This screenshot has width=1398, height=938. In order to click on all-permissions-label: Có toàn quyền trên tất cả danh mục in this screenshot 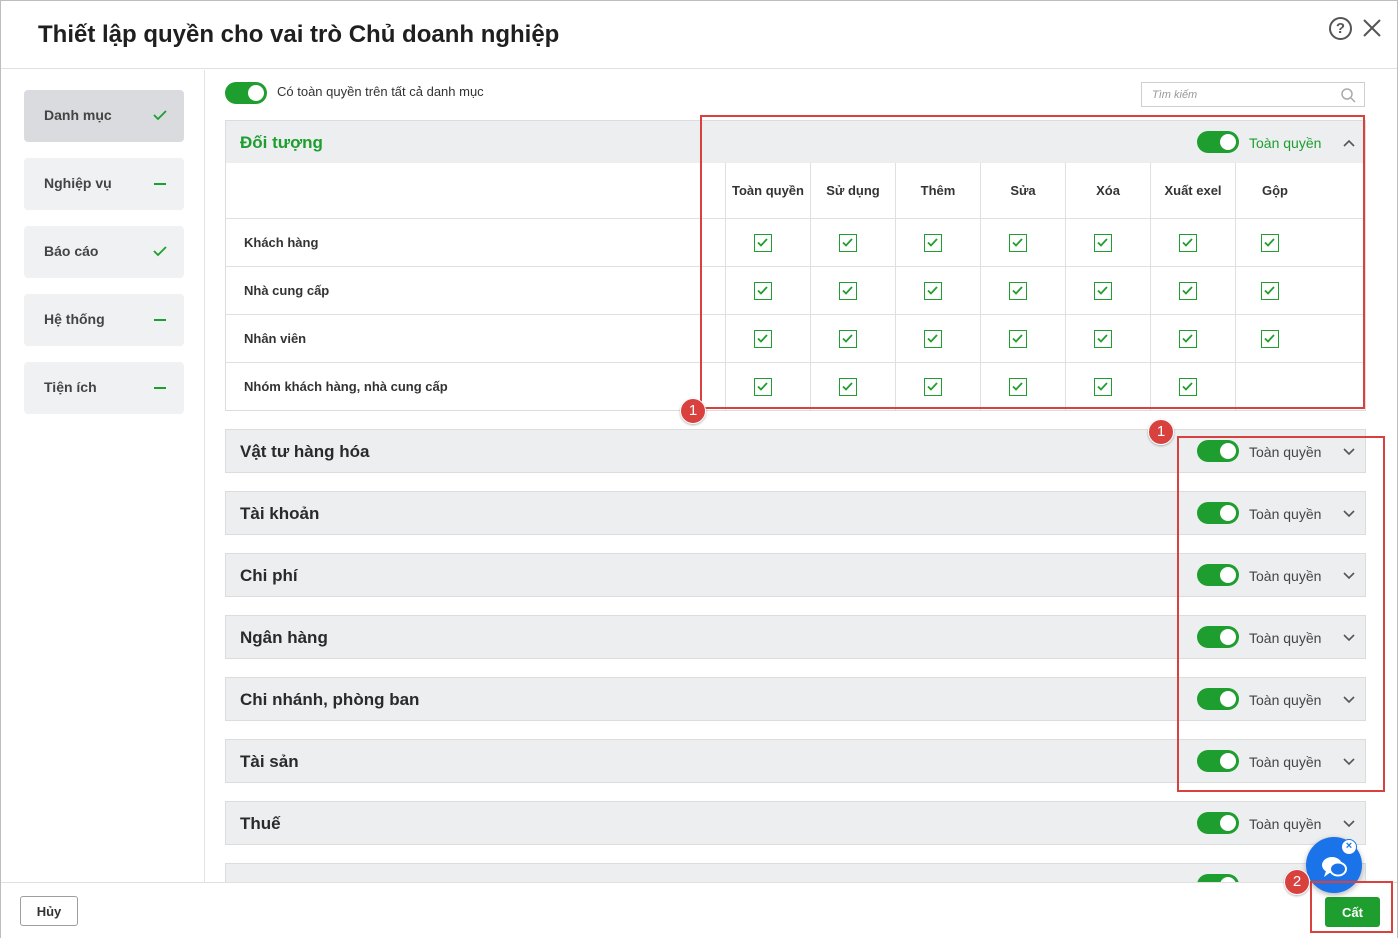, I will do `click(380, 91)`.